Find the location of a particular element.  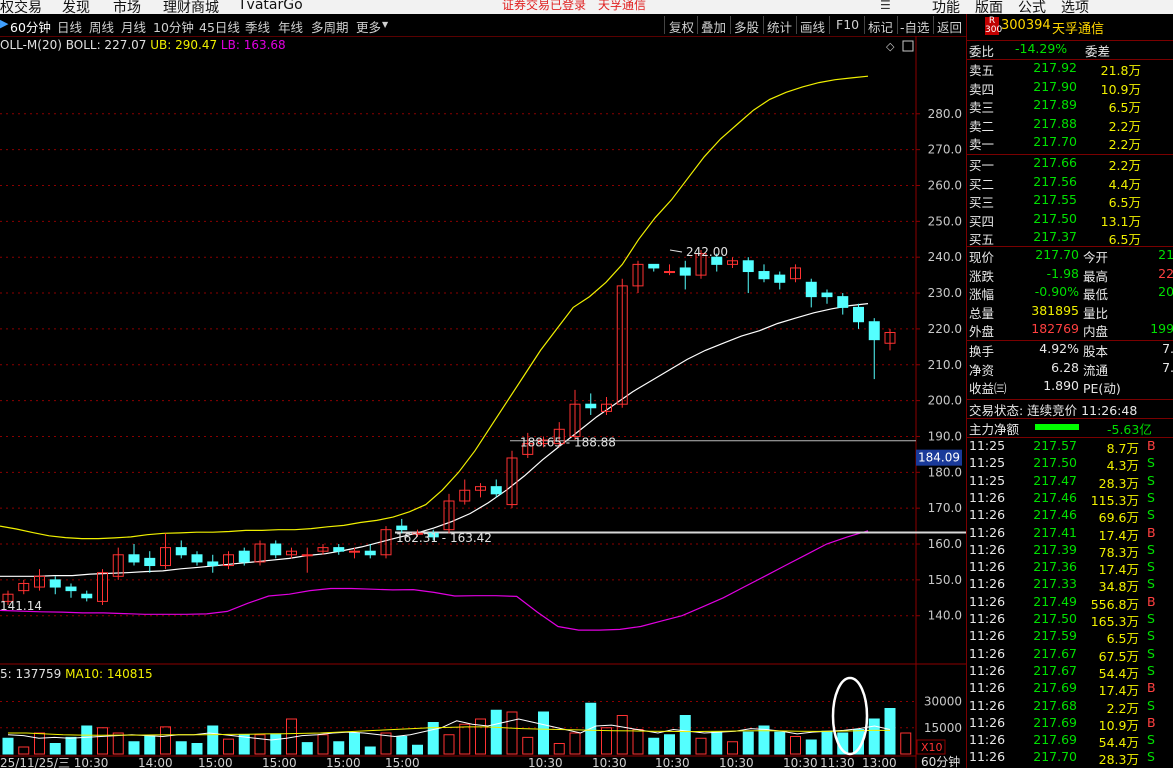

tick-row: 11:26 217.46 69.6万 S is located at coordinates (1070, 516).